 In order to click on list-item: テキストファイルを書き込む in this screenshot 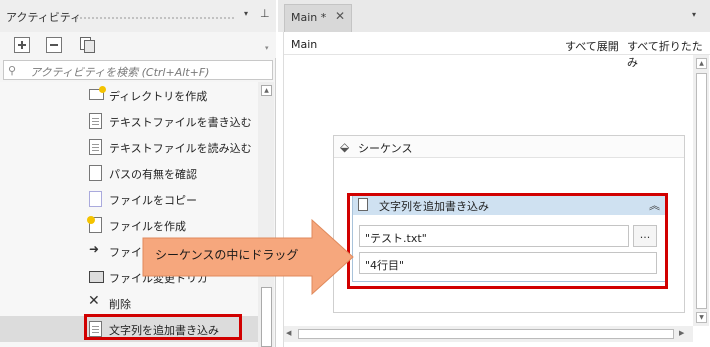, I will do `click(129, 121)`.